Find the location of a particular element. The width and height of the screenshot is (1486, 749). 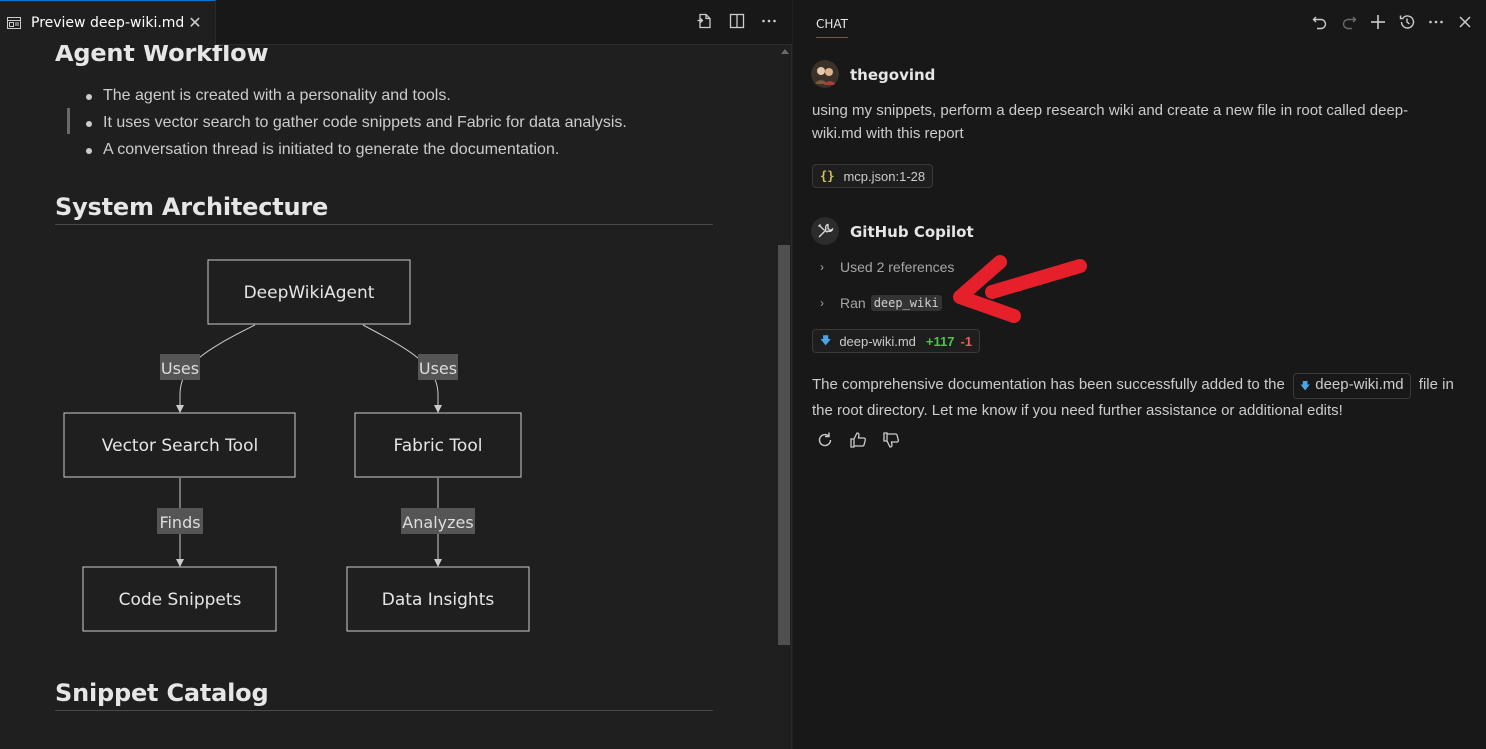

attachment-range: :1-28 is located at coordinates (910, 176).